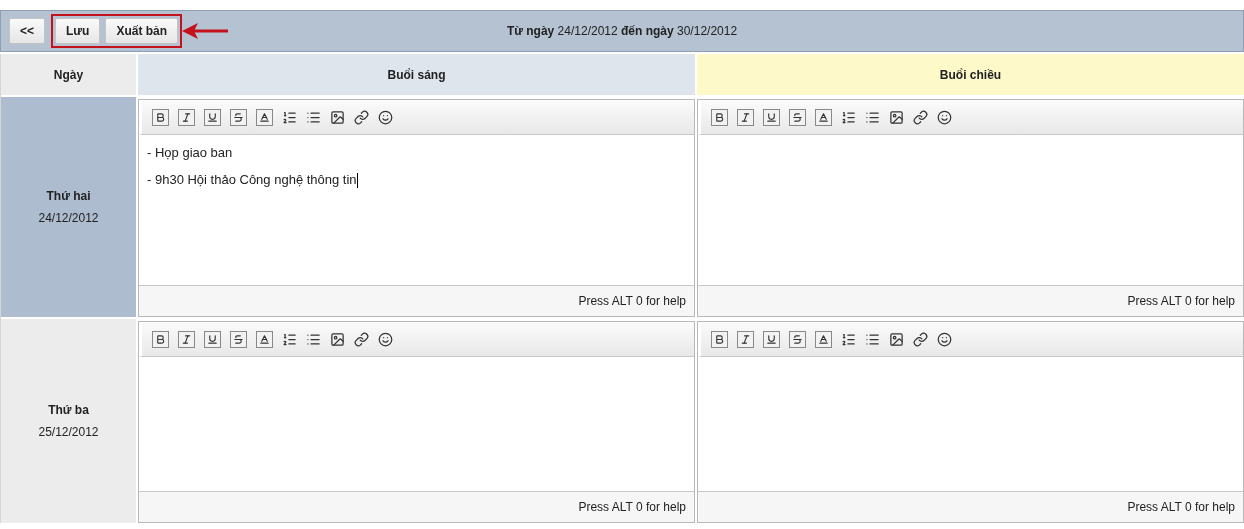 The height and width of the screenshot is (529, 1244). I want to click on day-name: Thứ hai, so click(68, 196).